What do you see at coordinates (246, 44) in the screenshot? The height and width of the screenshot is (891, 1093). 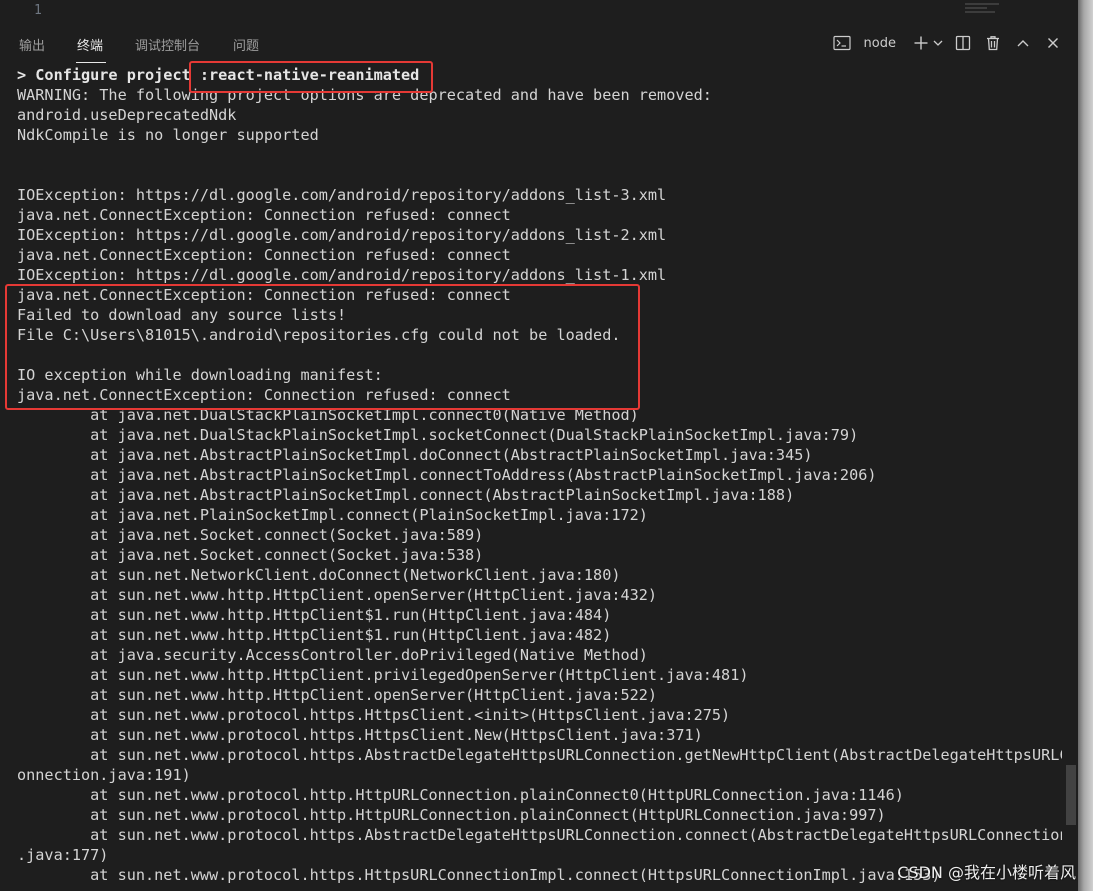 I see `tab-problems: 问题` at bounding box center [246, 44].